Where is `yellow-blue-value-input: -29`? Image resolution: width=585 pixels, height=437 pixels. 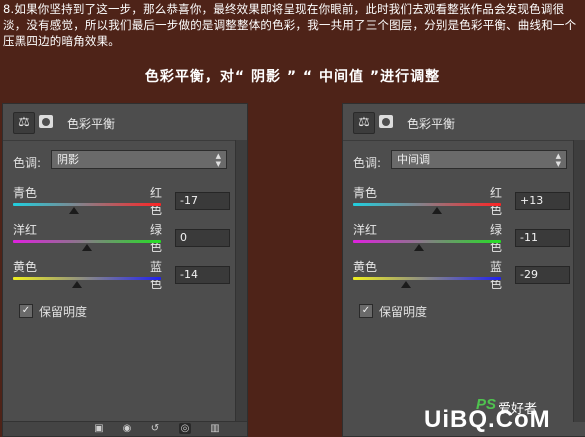
yellow-blue-value-input: -29 is located at coordinates (542, 275).